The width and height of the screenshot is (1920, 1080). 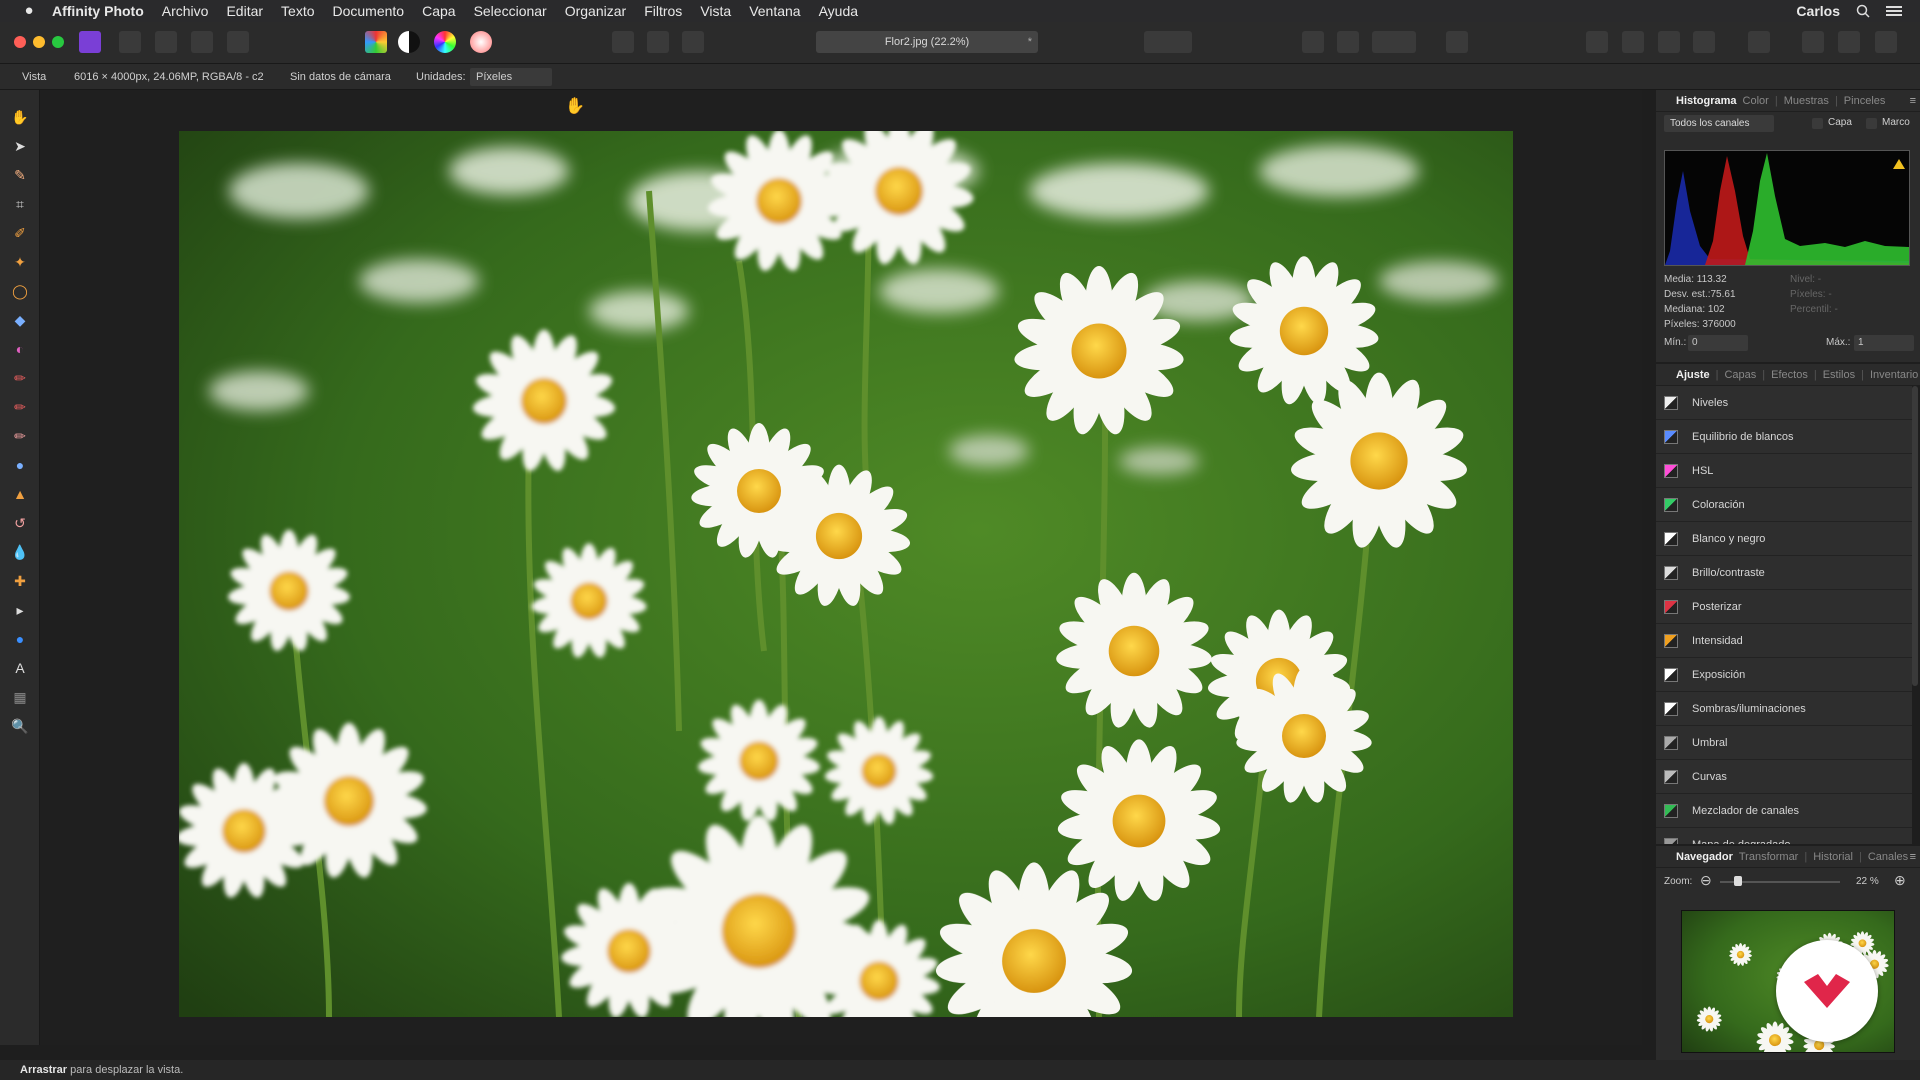 What do you see at coordinates (238, 42) in the screenshot?
I see `export-persona-icon` at bounding box center [238, 42].